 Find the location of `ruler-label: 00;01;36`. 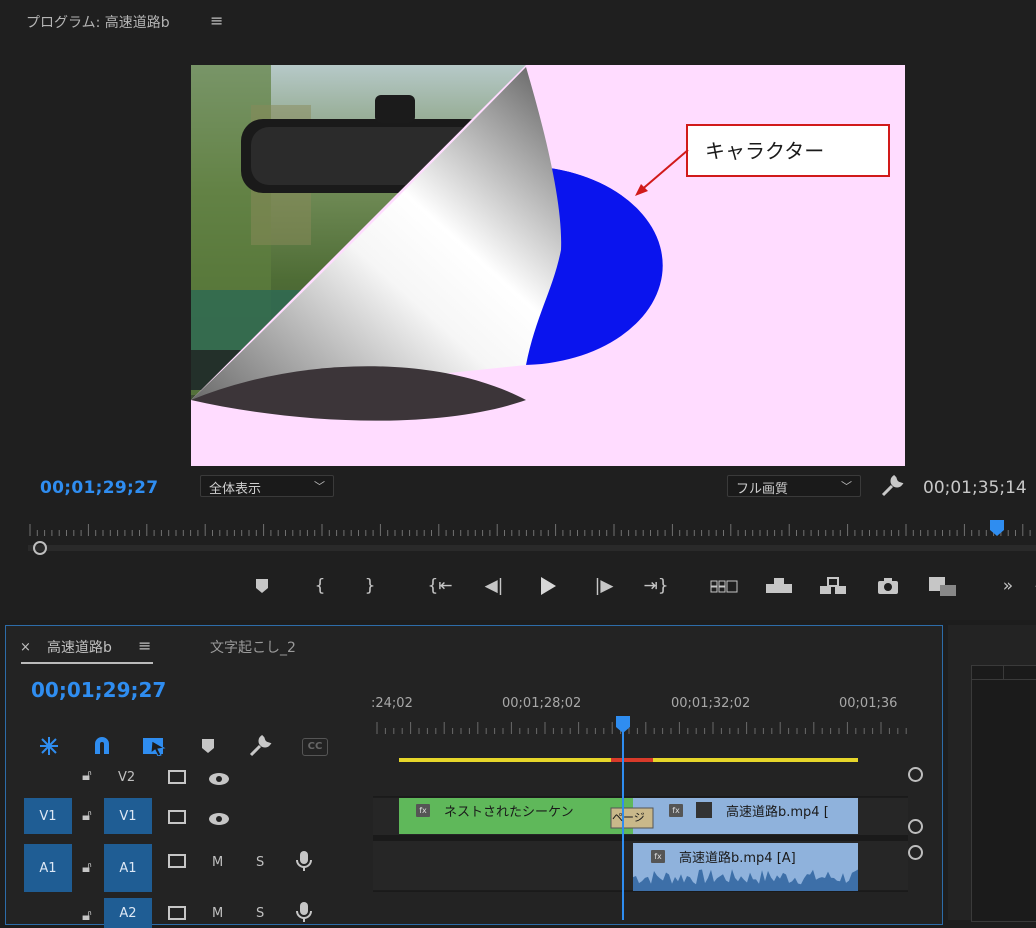

ruler-label: 00;01;36 is located at coordinates (868, 703).